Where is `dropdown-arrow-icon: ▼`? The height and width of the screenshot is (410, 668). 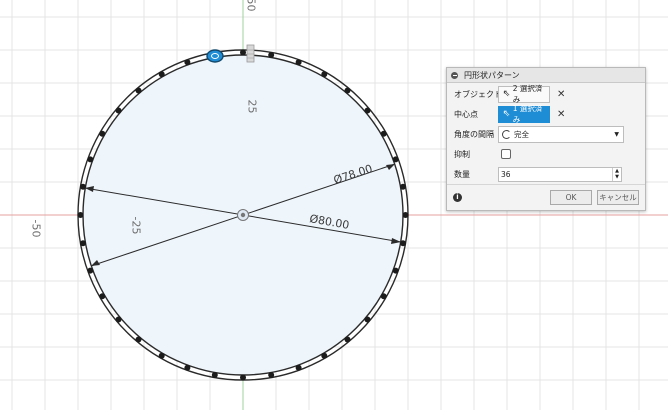 dropdown-arrow-icon: ▼ is located at coordinates (616, 134).